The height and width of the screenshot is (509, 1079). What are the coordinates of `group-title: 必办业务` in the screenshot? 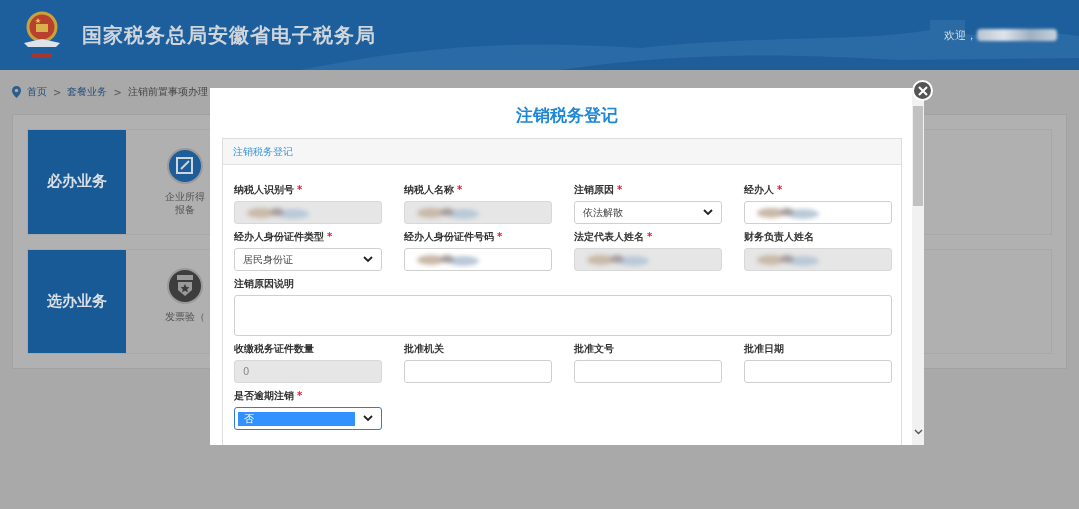 It's located at (77, 182).